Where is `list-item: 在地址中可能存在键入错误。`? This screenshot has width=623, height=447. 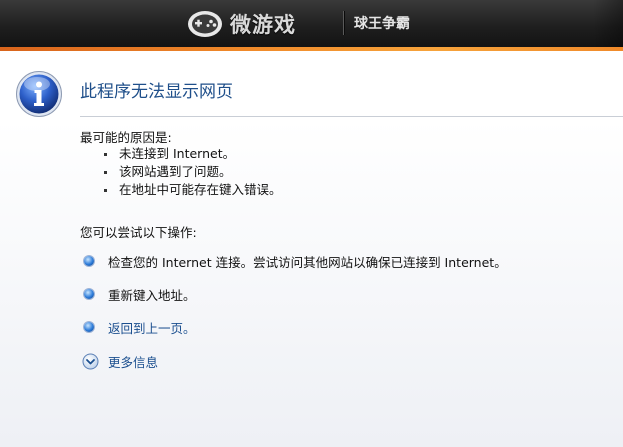 list-item: 在地址中可能存在键入错误。 is located at coordinates (193, 190).